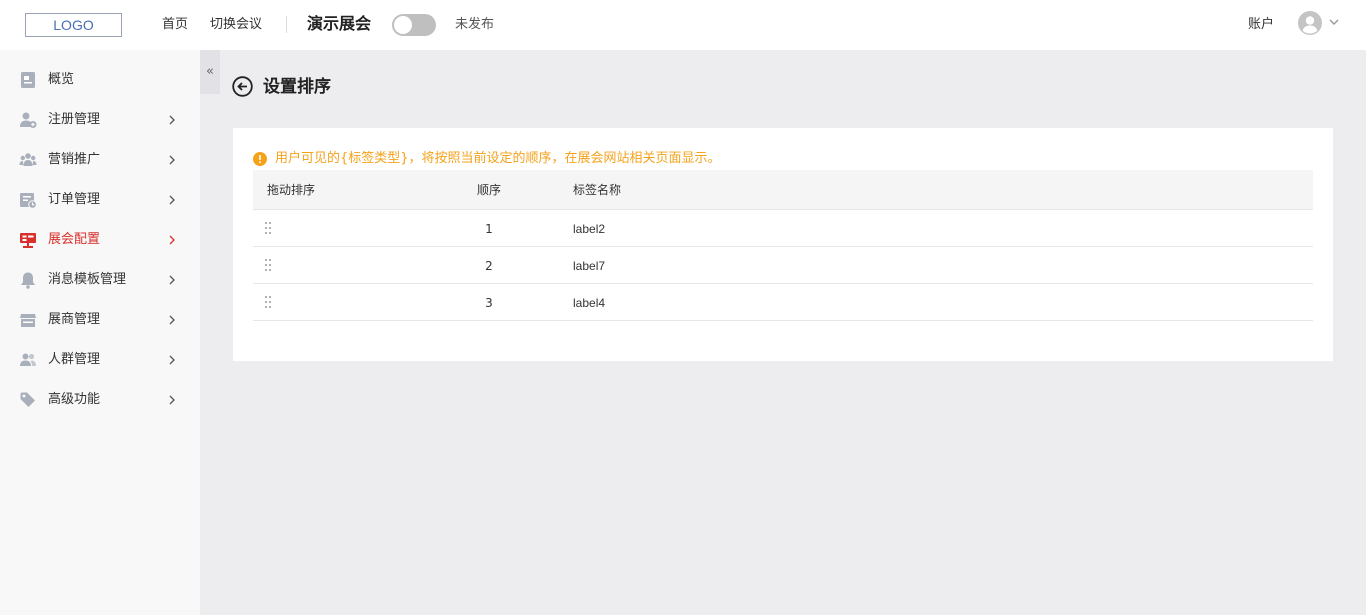 This screenshot has width=1366, height=615. I want to click on sidebar-item-label: 营销推广, so click(74, 159).